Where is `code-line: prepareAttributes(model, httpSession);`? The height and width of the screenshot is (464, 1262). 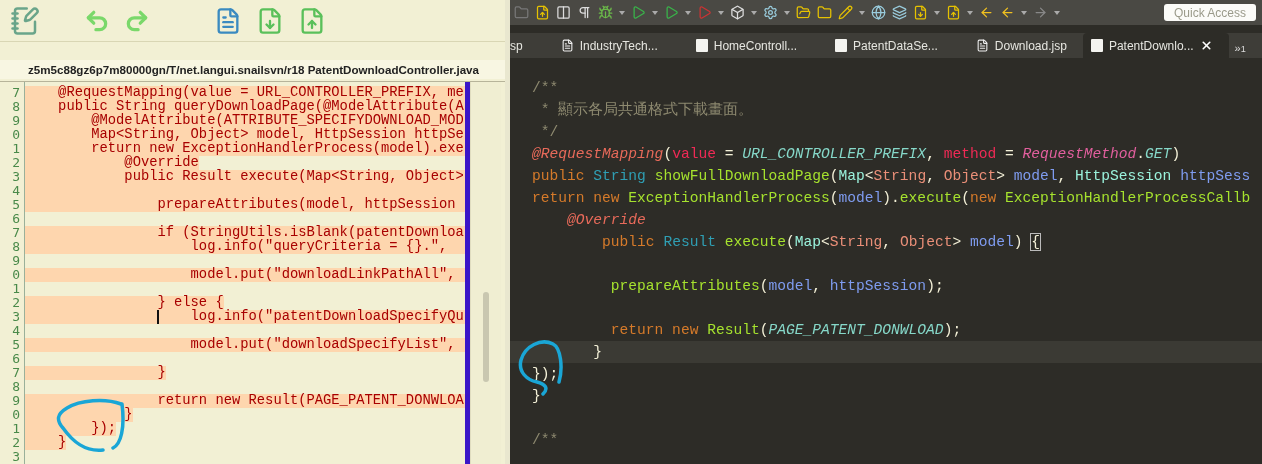
code-line: prepareAttributes(model, httpSession); is located at coordinates (776, 286).